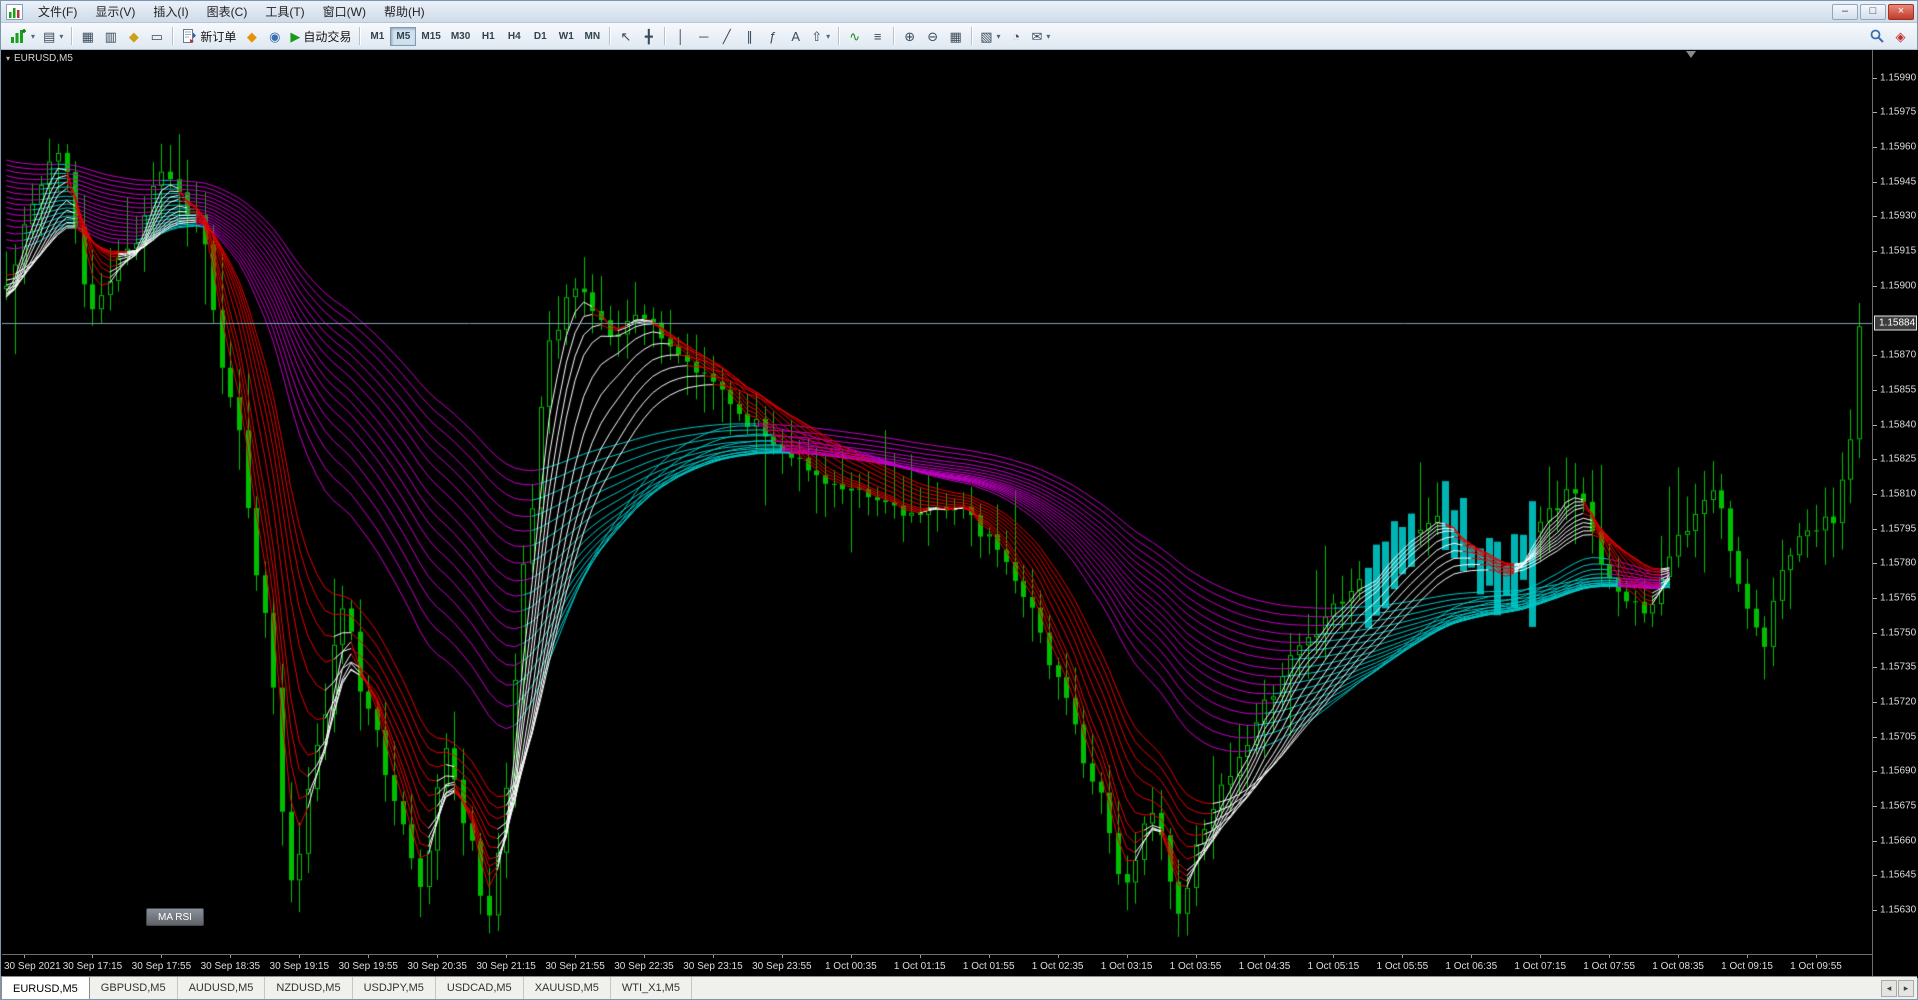 Image resolution: width=1918 pixels, height=1000 pixels. I want to click on crosshair-button: ╋, so click(648, 36).